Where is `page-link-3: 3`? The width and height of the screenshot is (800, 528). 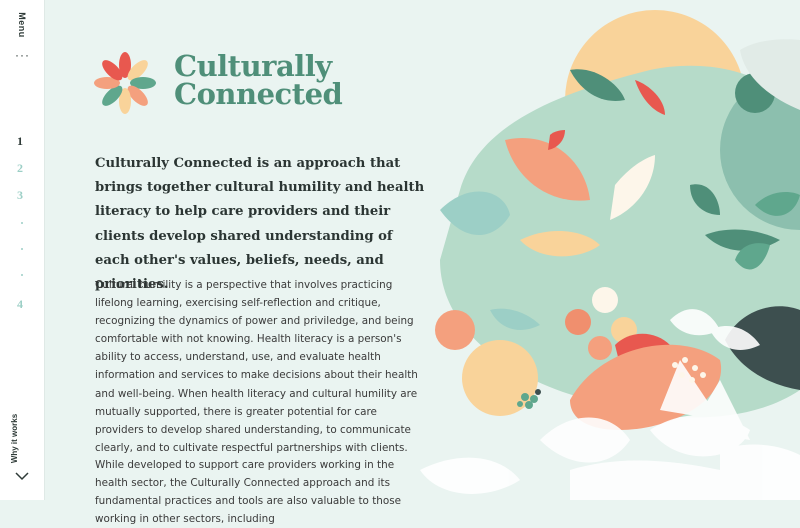
page-link-3: 3 is located at coordinates (20, 195).